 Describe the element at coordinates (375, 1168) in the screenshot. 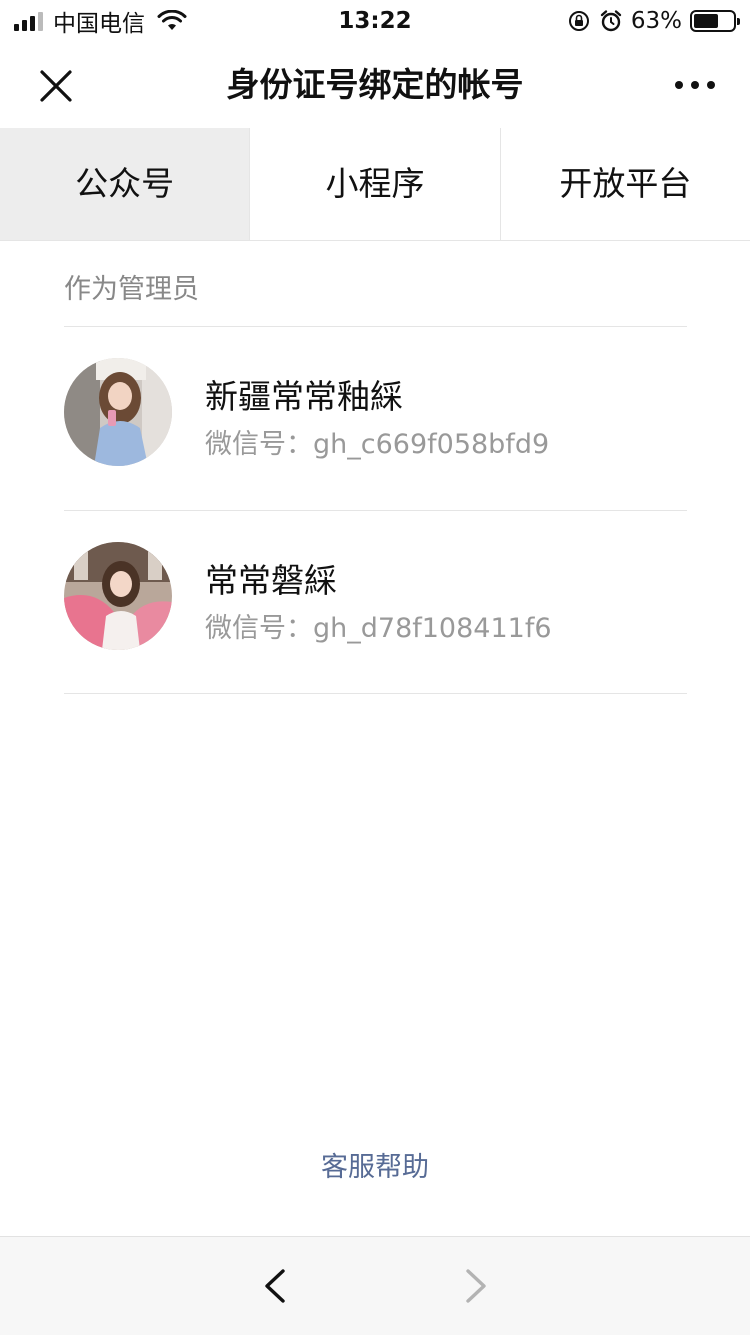

I see `customer-service-link: 客服帮助` at that location.